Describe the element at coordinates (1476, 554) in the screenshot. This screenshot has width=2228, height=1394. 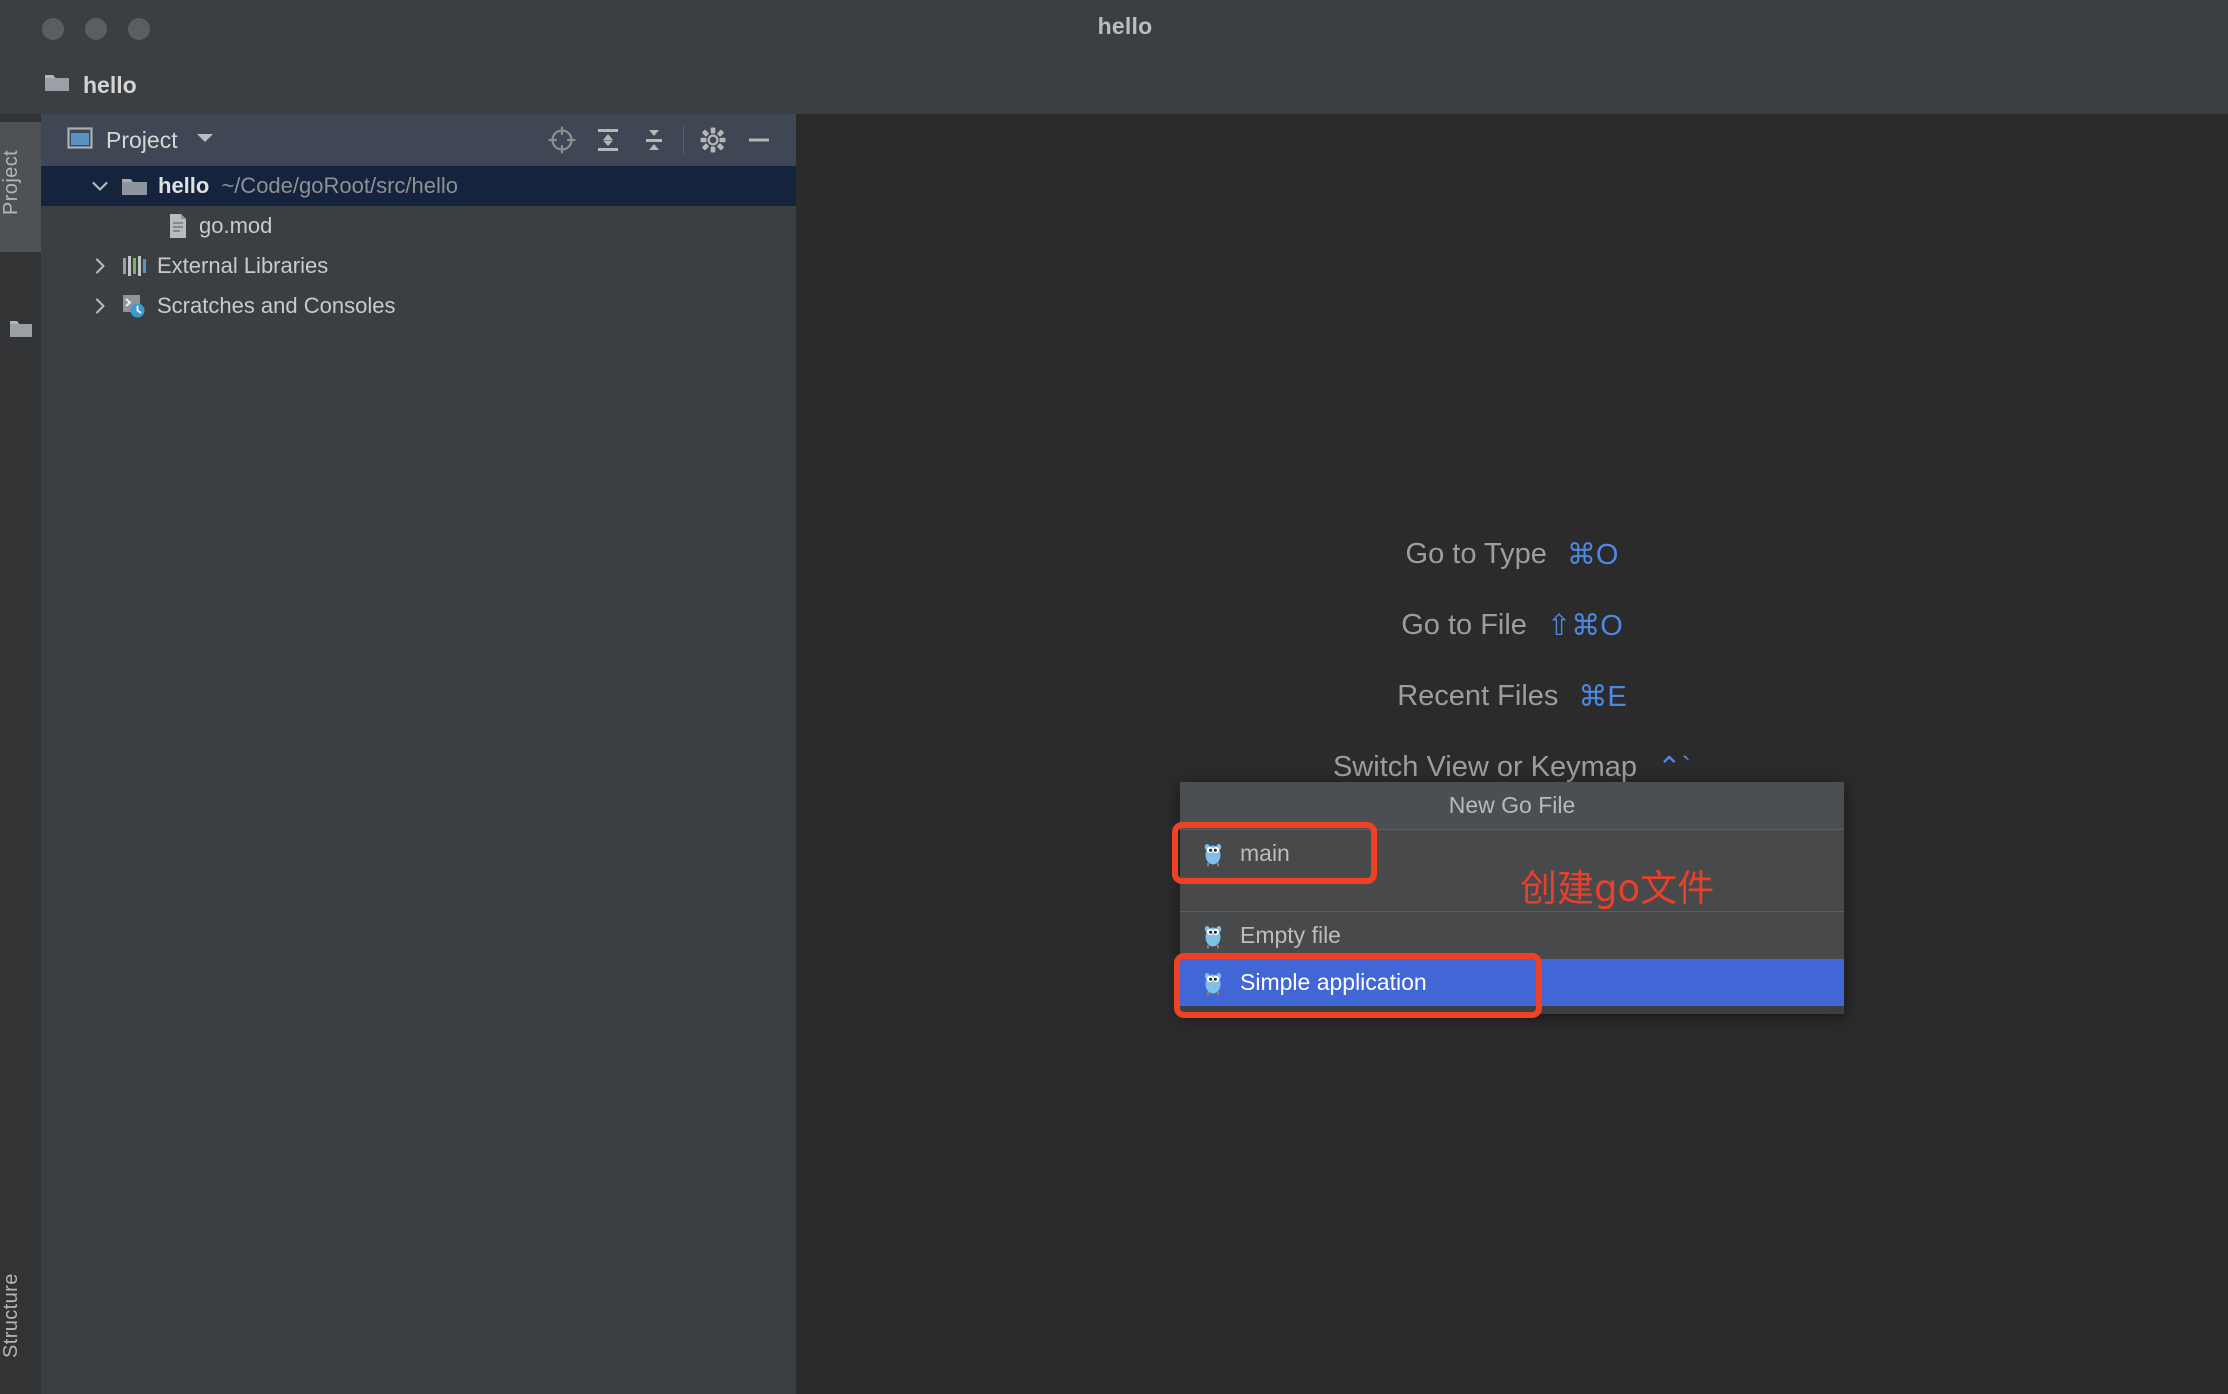
I see `hint-label: Go to Type` at that location.